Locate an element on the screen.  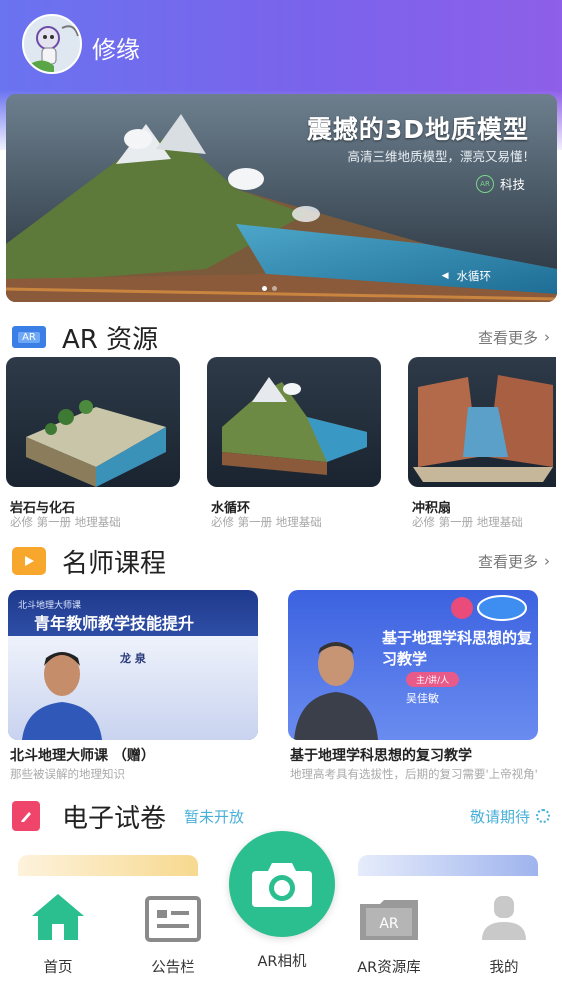
tab-notice-label: 公告栏 is located at coordinates (173, 968).